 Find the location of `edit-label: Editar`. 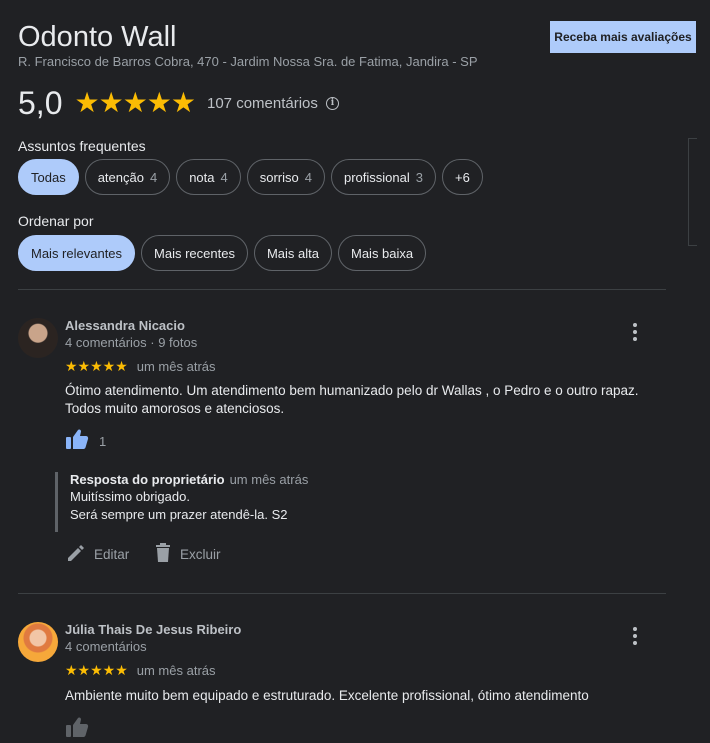

edit-label: Editar is located at coordinates (112, 554).